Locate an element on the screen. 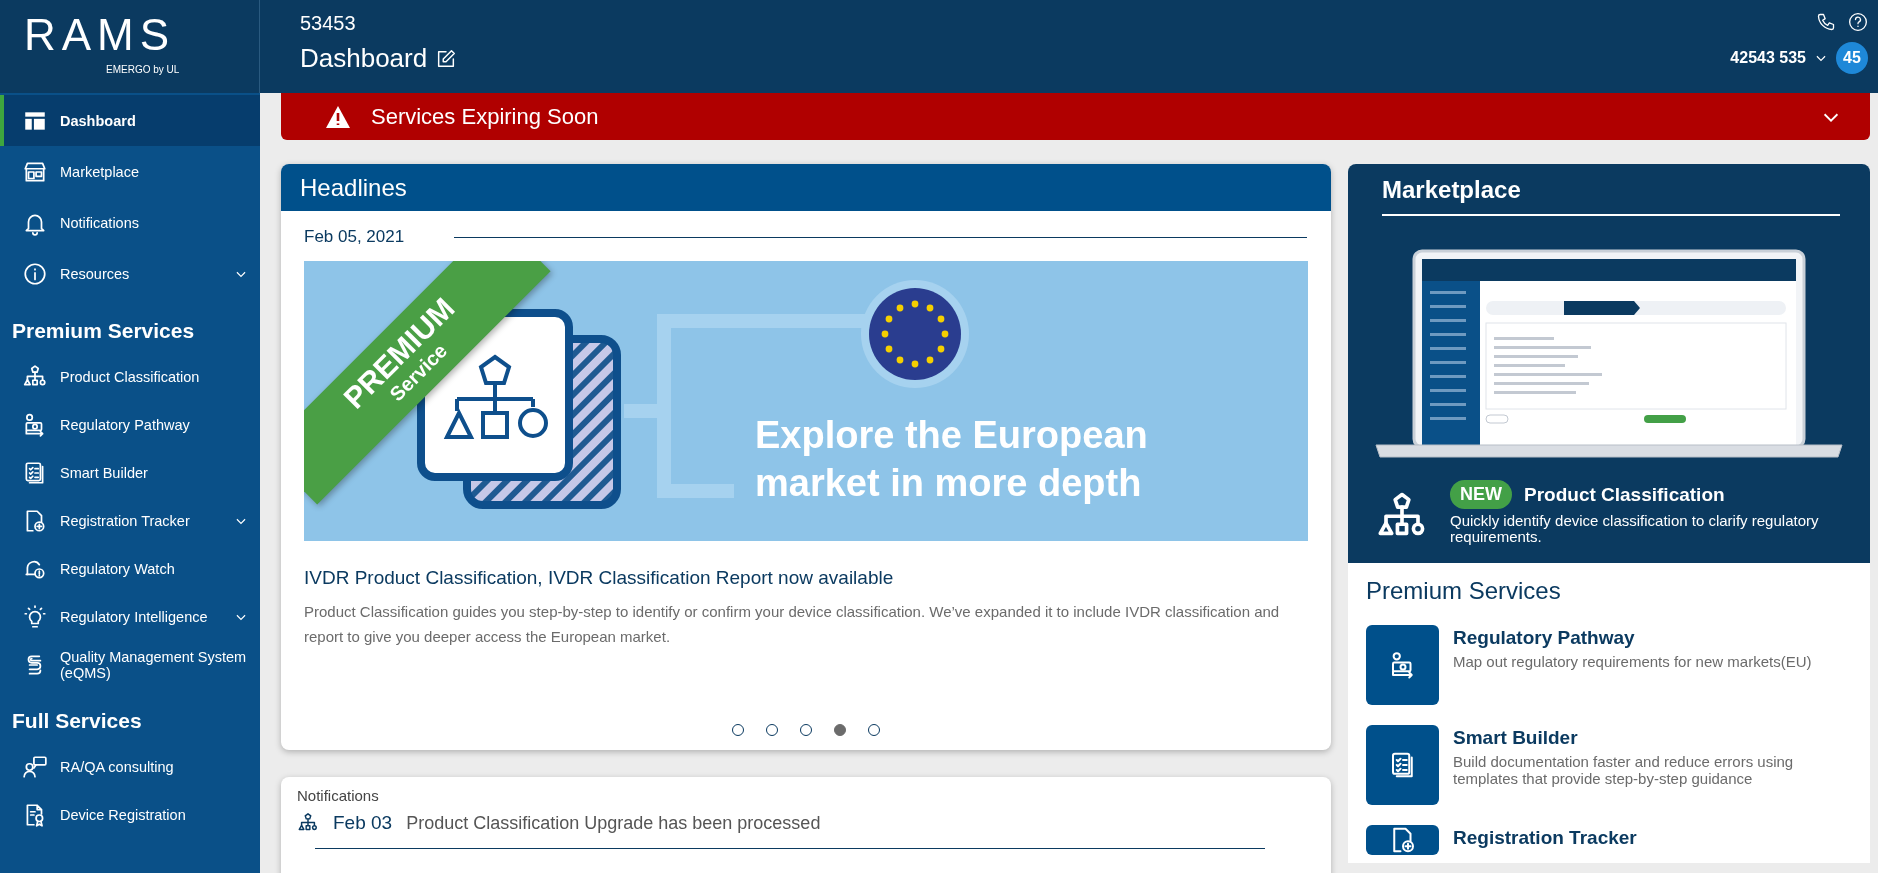 This screenshot has width=1878, height=873. sidebar-item: Regulatory Intelligence is located at coordinates (130, 617).